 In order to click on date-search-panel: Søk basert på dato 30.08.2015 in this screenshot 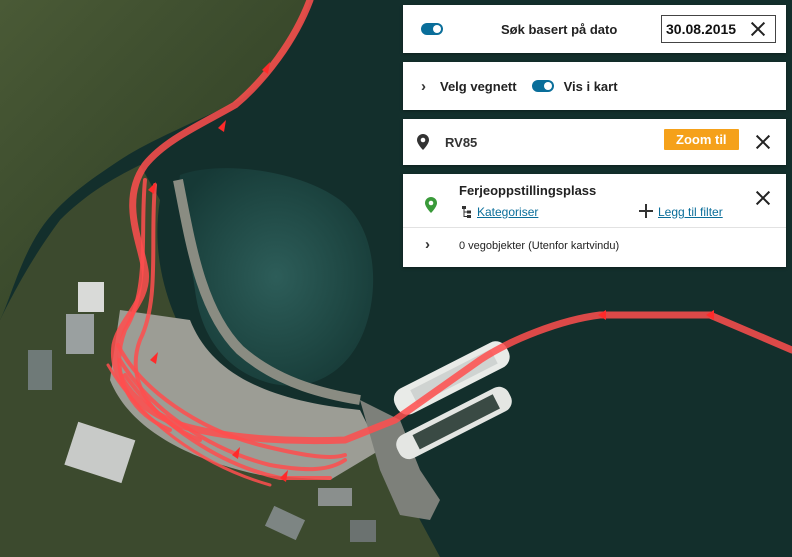, I will do `click(594, 29)`.